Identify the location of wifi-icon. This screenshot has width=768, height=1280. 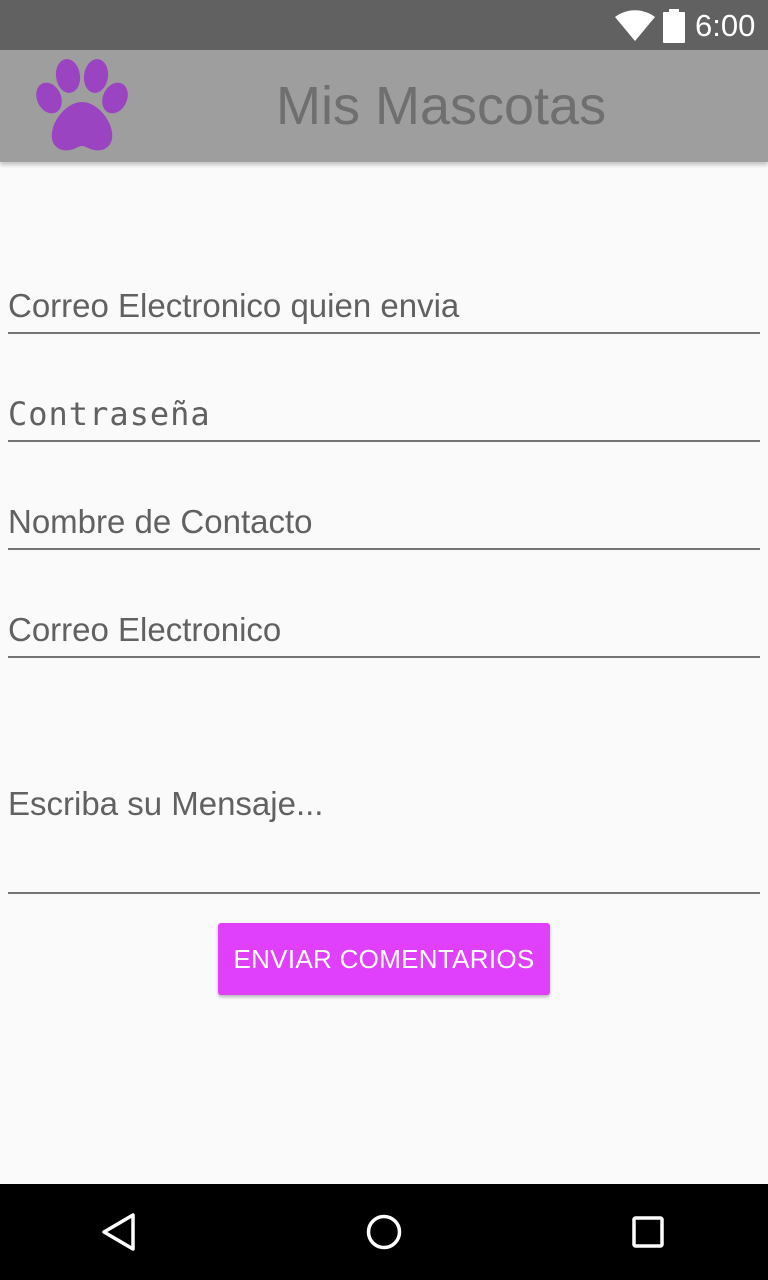
(635, 25).